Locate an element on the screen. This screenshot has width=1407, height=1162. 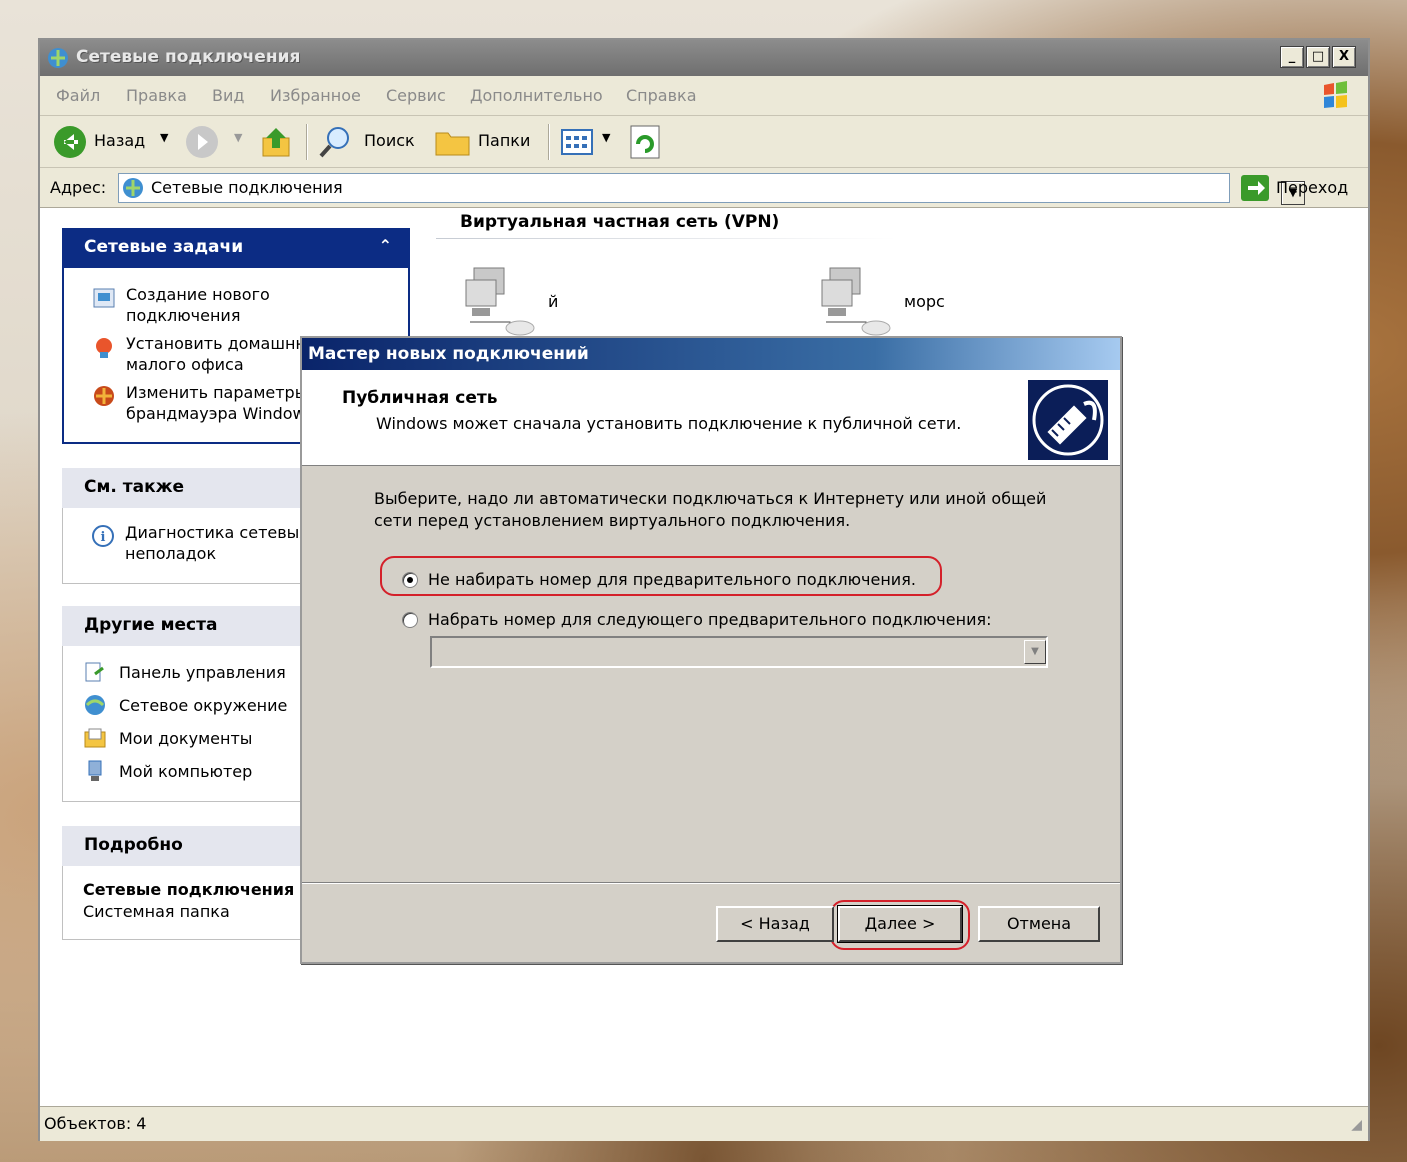
dial-connection-select: ▼ is located at coordinates (739, 652).